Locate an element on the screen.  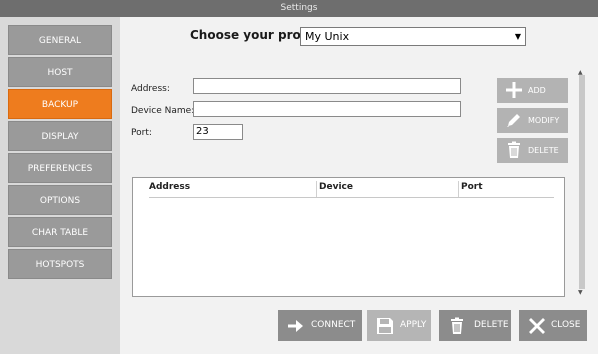
pencil-icon is located at coordinates (513, 120).